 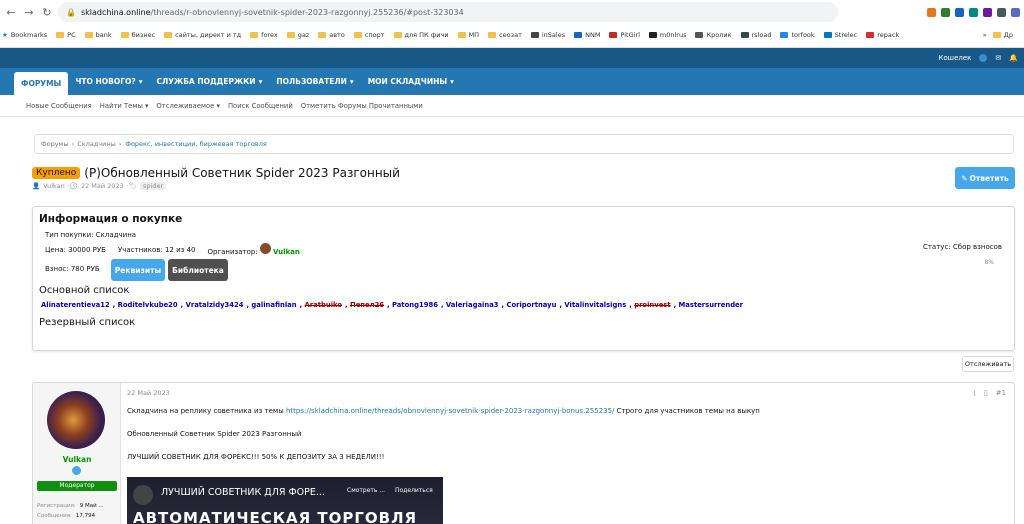 What do you see at coordinates (153, 186) in the screenshot?
I see `thread-tag: spider` at bounding box center [153, 186].